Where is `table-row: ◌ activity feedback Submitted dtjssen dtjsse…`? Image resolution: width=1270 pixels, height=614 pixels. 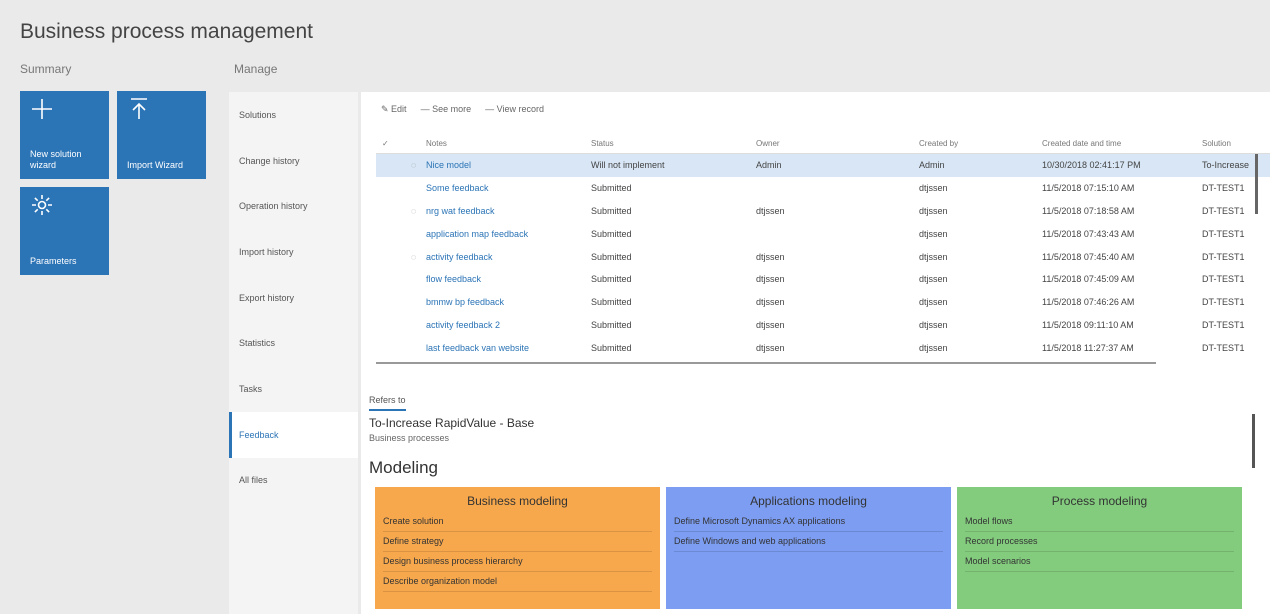
table-row: ◌ activity feedback Submitted dtjssen dtjsse… is located at coordinates (823, 256).